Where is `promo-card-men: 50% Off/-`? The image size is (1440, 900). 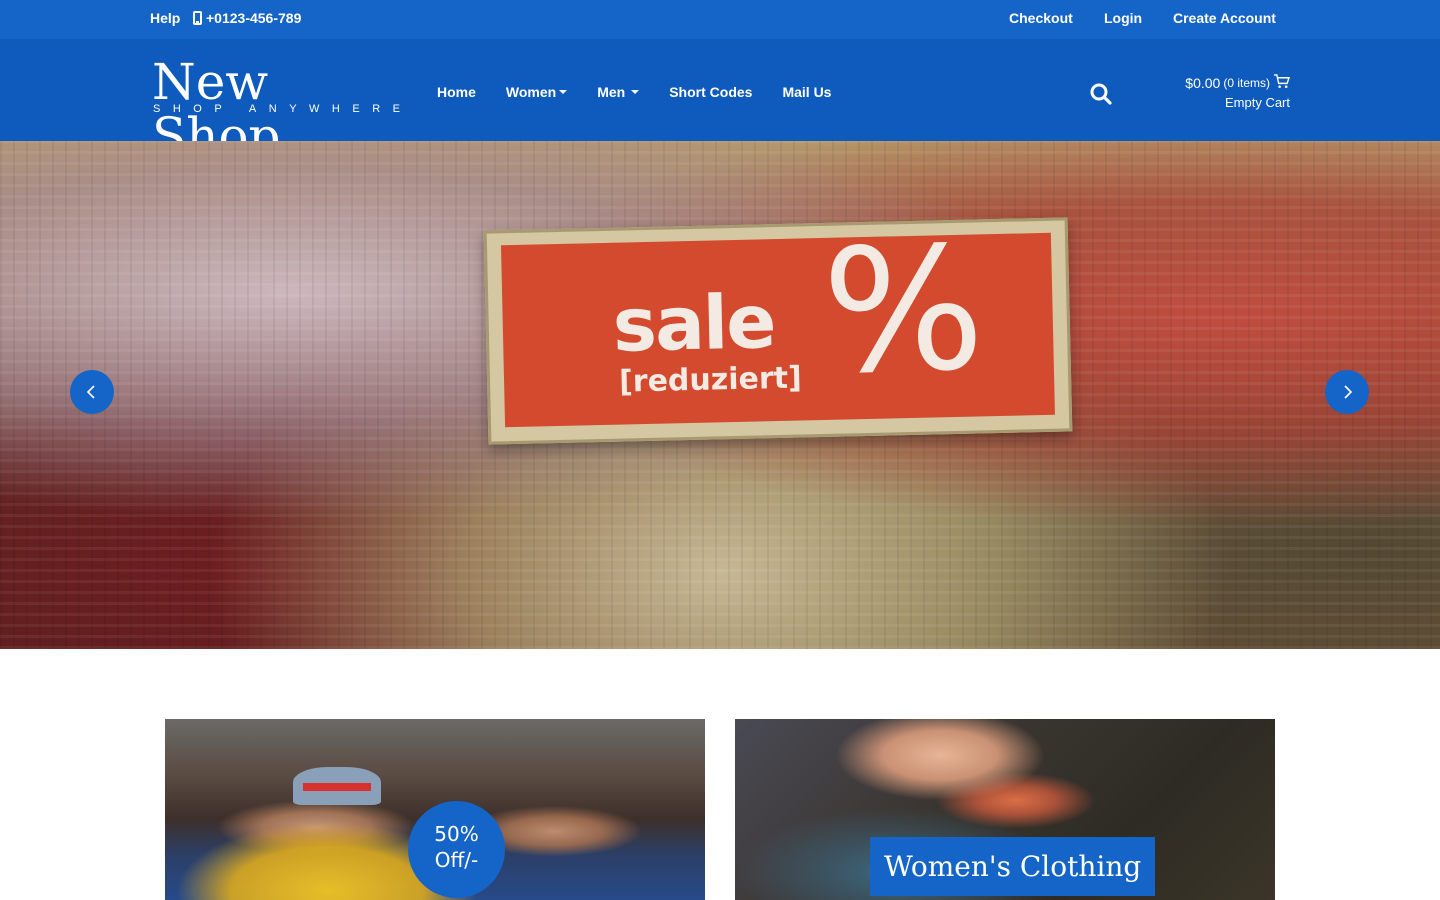 promo-card-men: 50% Off/- is located at coordinates (435, 809).